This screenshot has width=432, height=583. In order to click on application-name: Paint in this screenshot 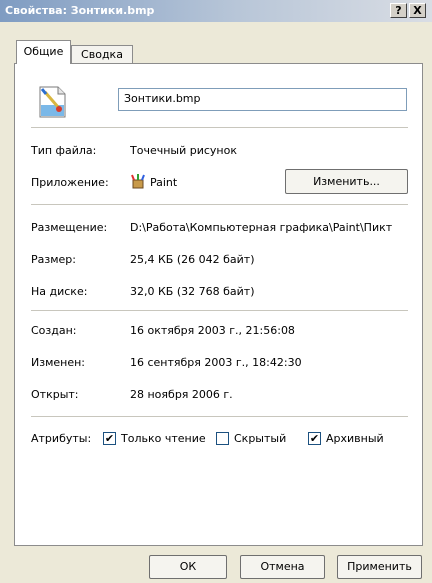, I will do `click(164, 182)`.